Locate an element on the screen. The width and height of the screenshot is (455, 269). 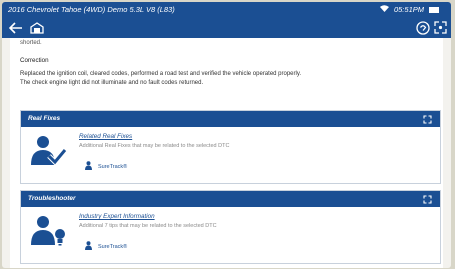
card-header: Troubleshooter is located at coordinates (230, 199).